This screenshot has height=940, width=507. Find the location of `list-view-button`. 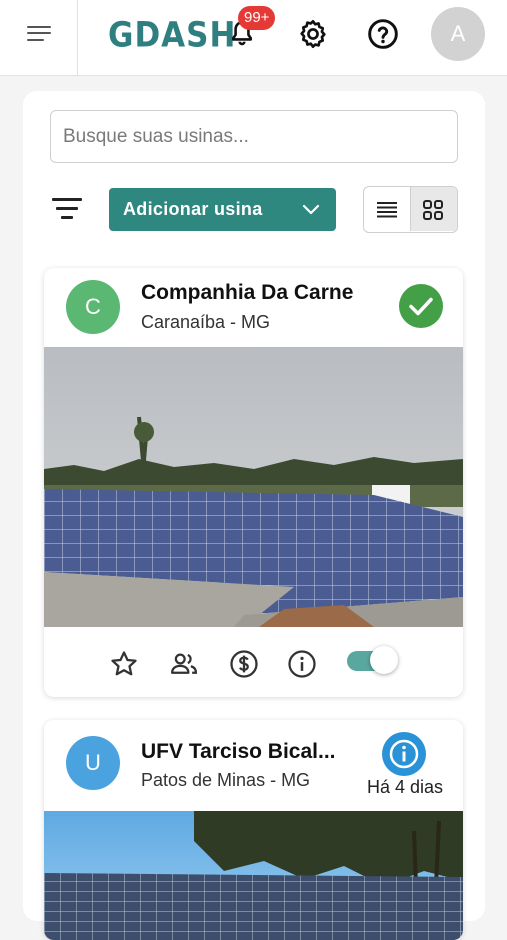

list-view-button is located at coordinates (387, 209).